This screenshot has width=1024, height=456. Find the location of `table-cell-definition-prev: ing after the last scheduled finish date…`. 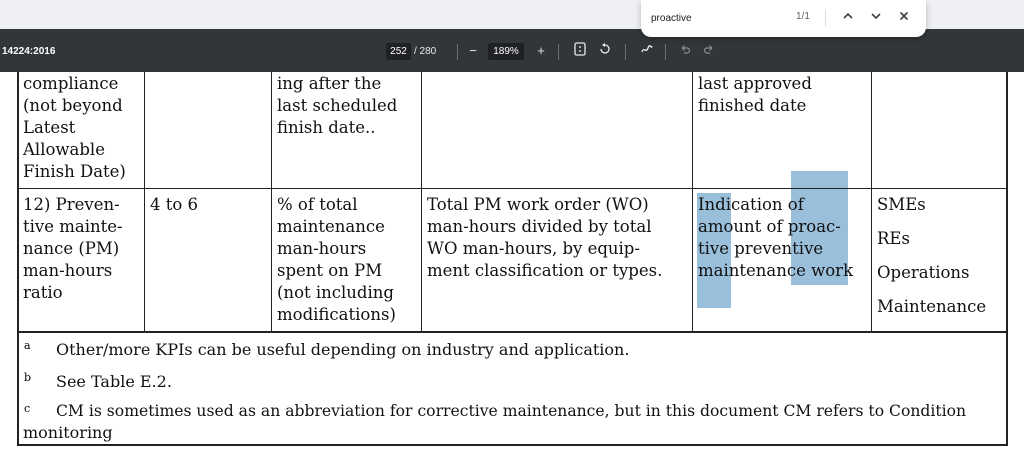

table-cell-definition-prev: ing after the last scheduled finish date… is located at coordinates (337, 105).